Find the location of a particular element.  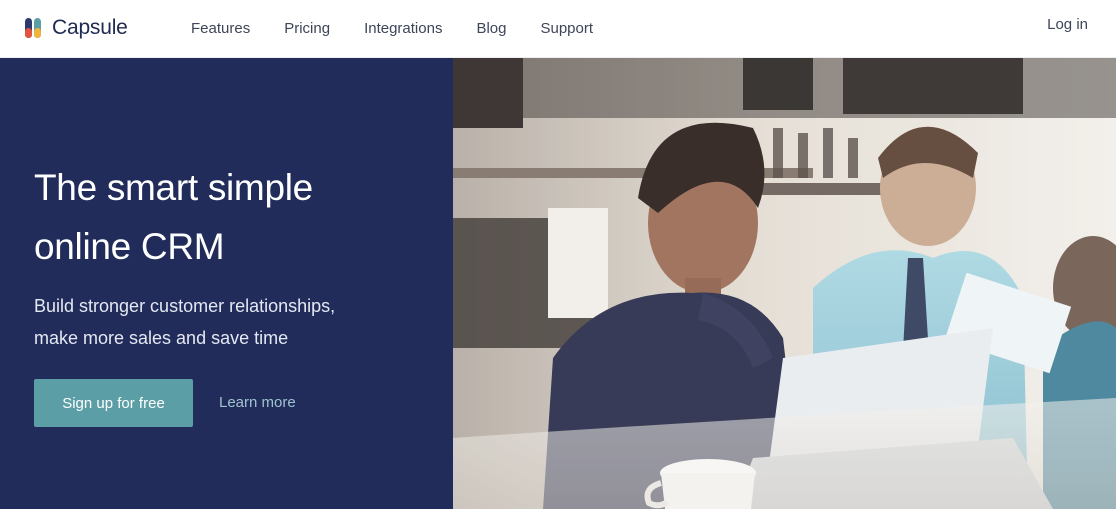

signup-button: Sign up for free is located at coordinates (113, 403).